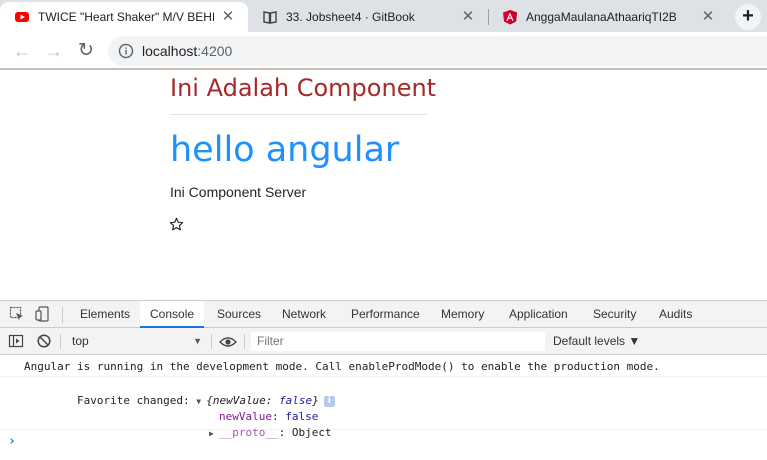 This screenshot has height=460, width=767. What do you see at coordinates (329, 401) in the screenshot?
I see `info-badge-icon: i` at bounding box center [329, 401].